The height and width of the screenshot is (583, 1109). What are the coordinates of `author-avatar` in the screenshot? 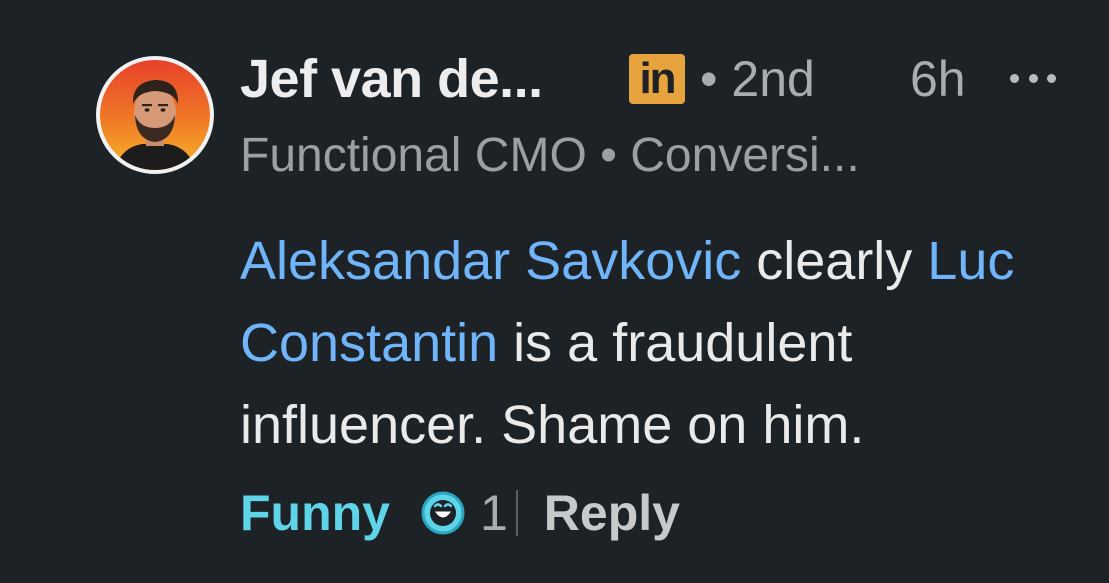 It's located at (155, 115).